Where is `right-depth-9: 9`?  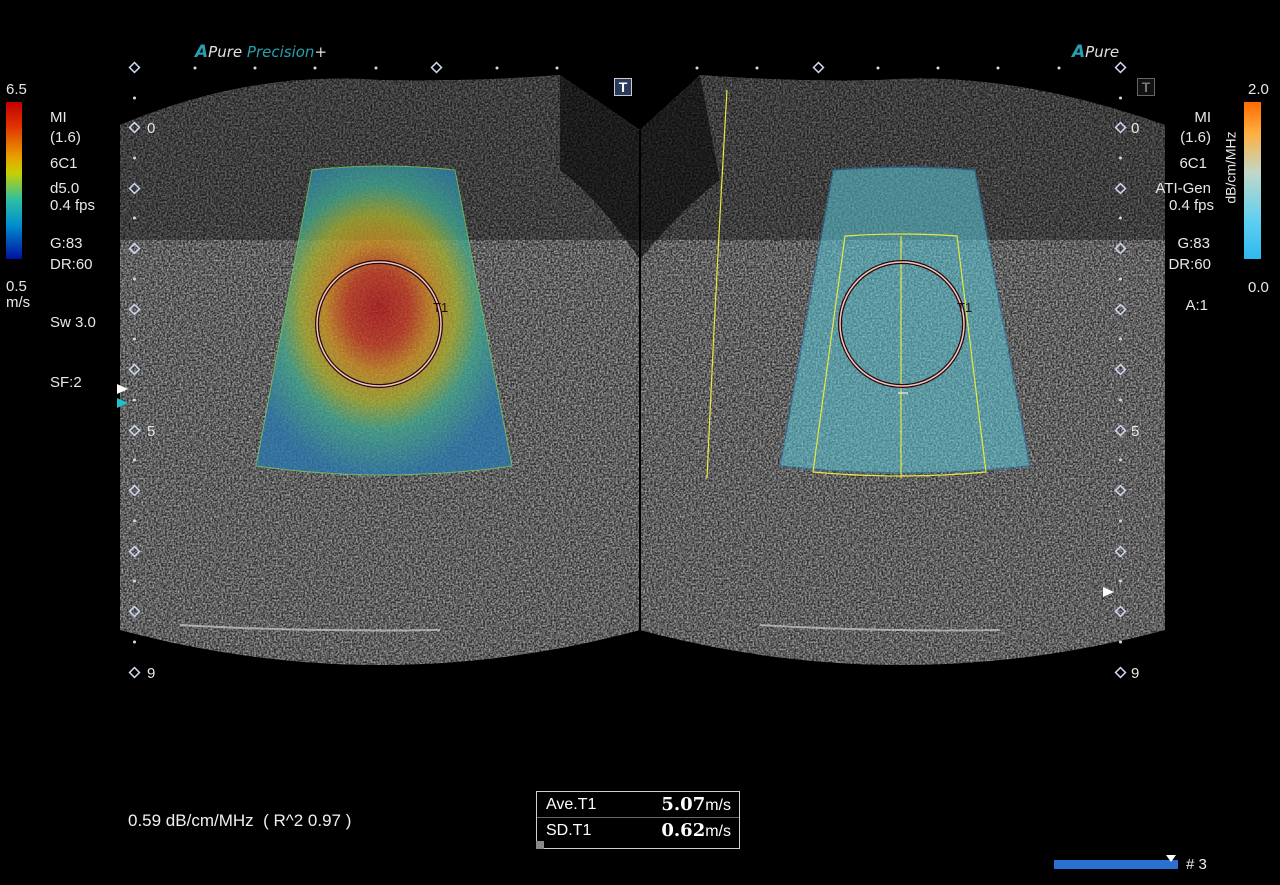 right-depth-9: 9 is located at coordinates (1135, 673).